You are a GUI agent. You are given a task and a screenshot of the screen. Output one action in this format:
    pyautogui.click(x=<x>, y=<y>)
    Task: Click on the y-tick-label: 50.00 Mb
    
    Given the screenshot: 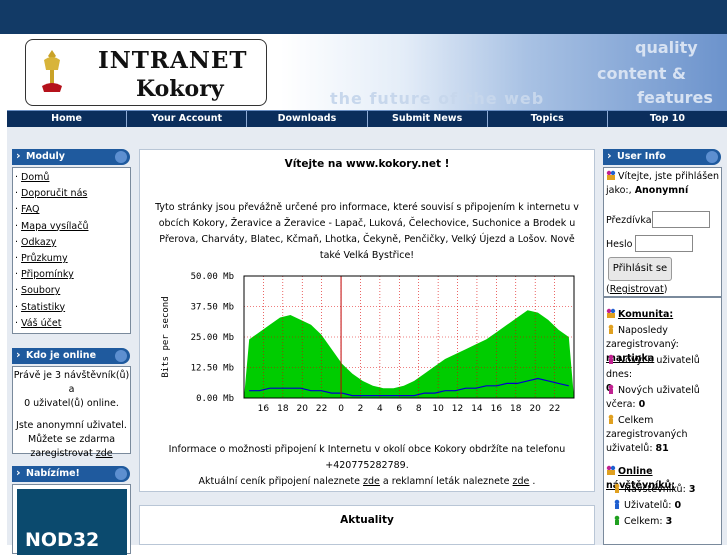 What is the action you would take?
    pyautogui.click(x=212, y=277)
    